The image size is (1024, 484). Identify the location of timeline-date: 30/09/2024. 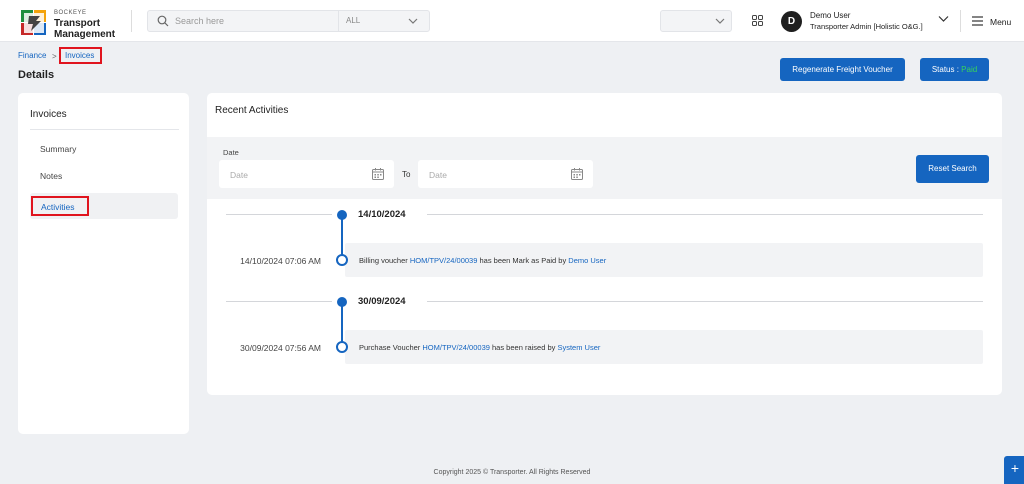
(382, 301).